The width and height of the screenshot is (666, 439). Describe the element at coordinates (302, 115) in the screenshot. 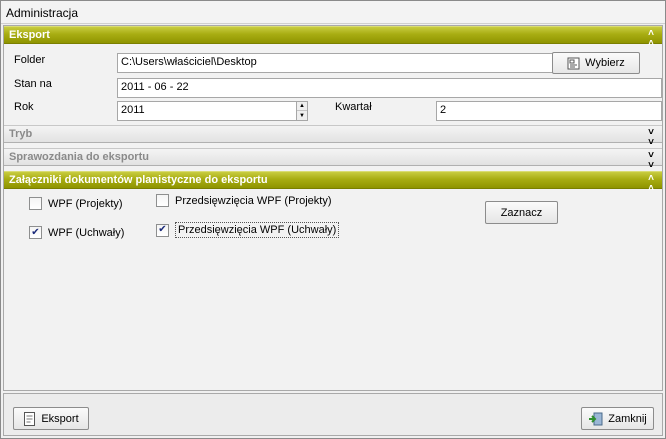

I see `spinner-down-icon: ▼` at that location.